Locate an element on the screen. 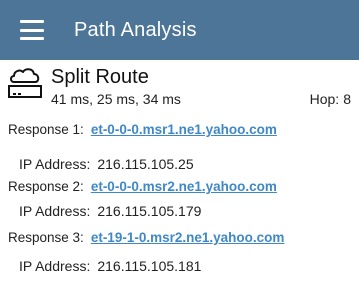 The image size is (359, 284). hop-label: Hop: is located at coordinates (324, 99).